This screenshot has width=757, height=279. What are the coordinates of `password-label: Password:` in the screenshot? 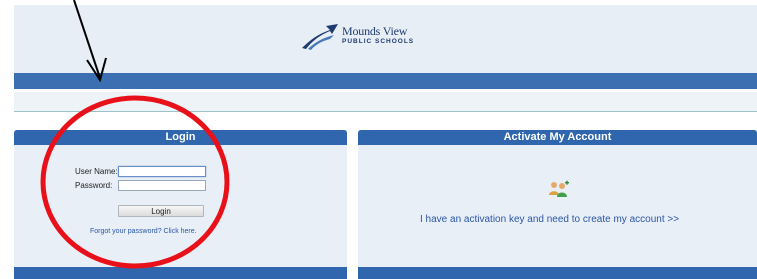 It's located at (94, 185).